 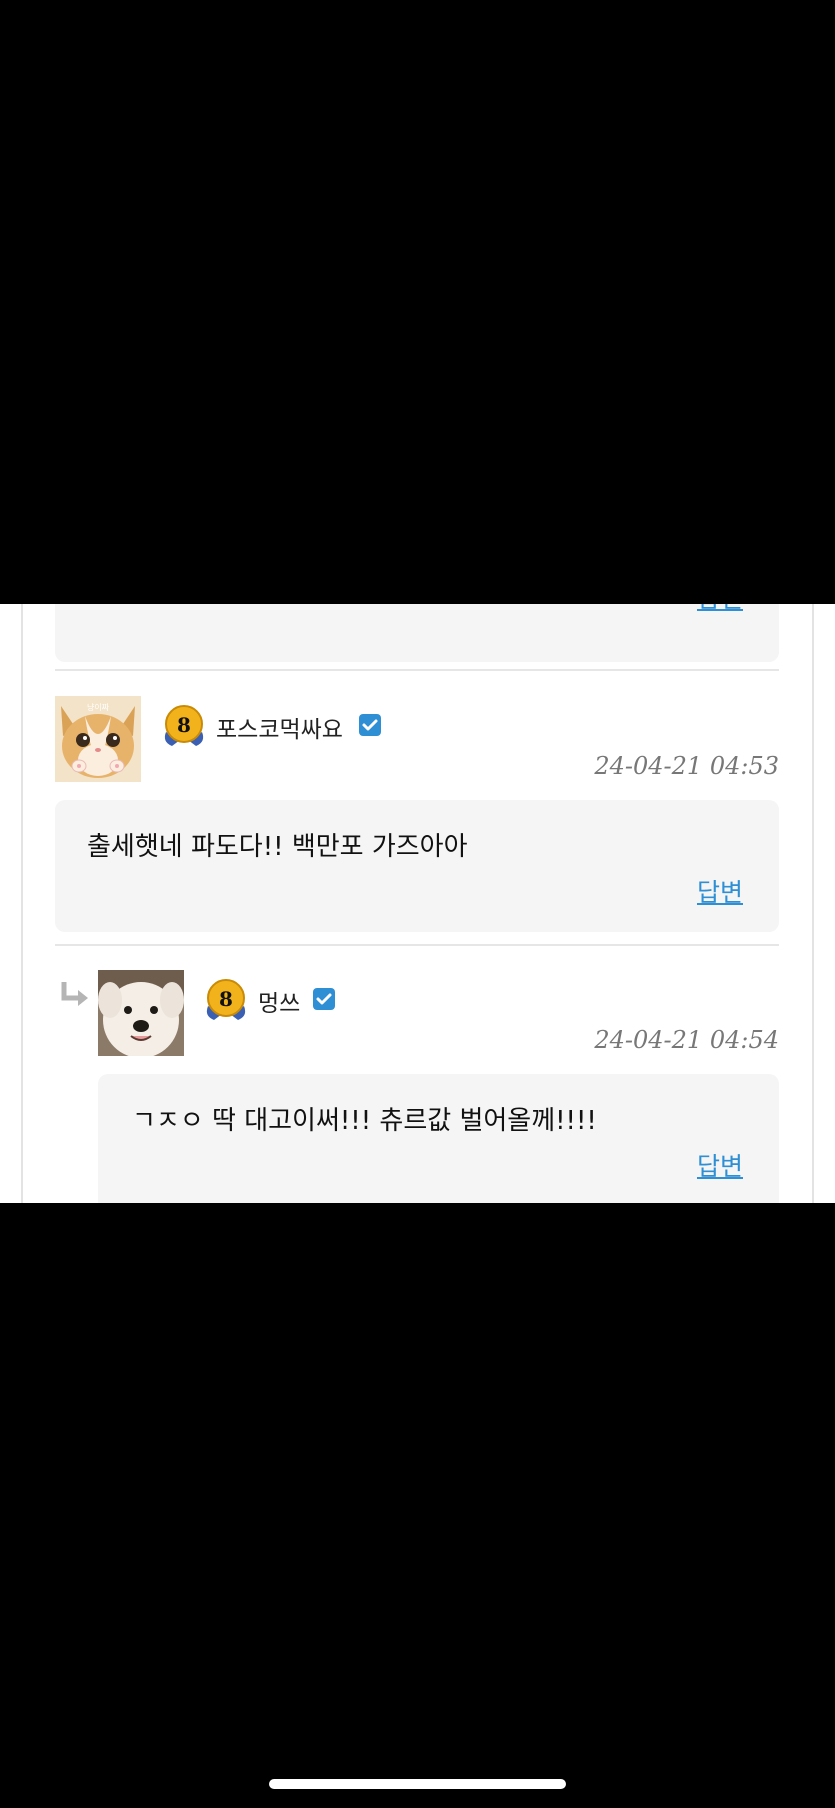 What do you see at coordinates (22, 903) in the screenshot?
I see `left-border` at bounding box center [22, 903].